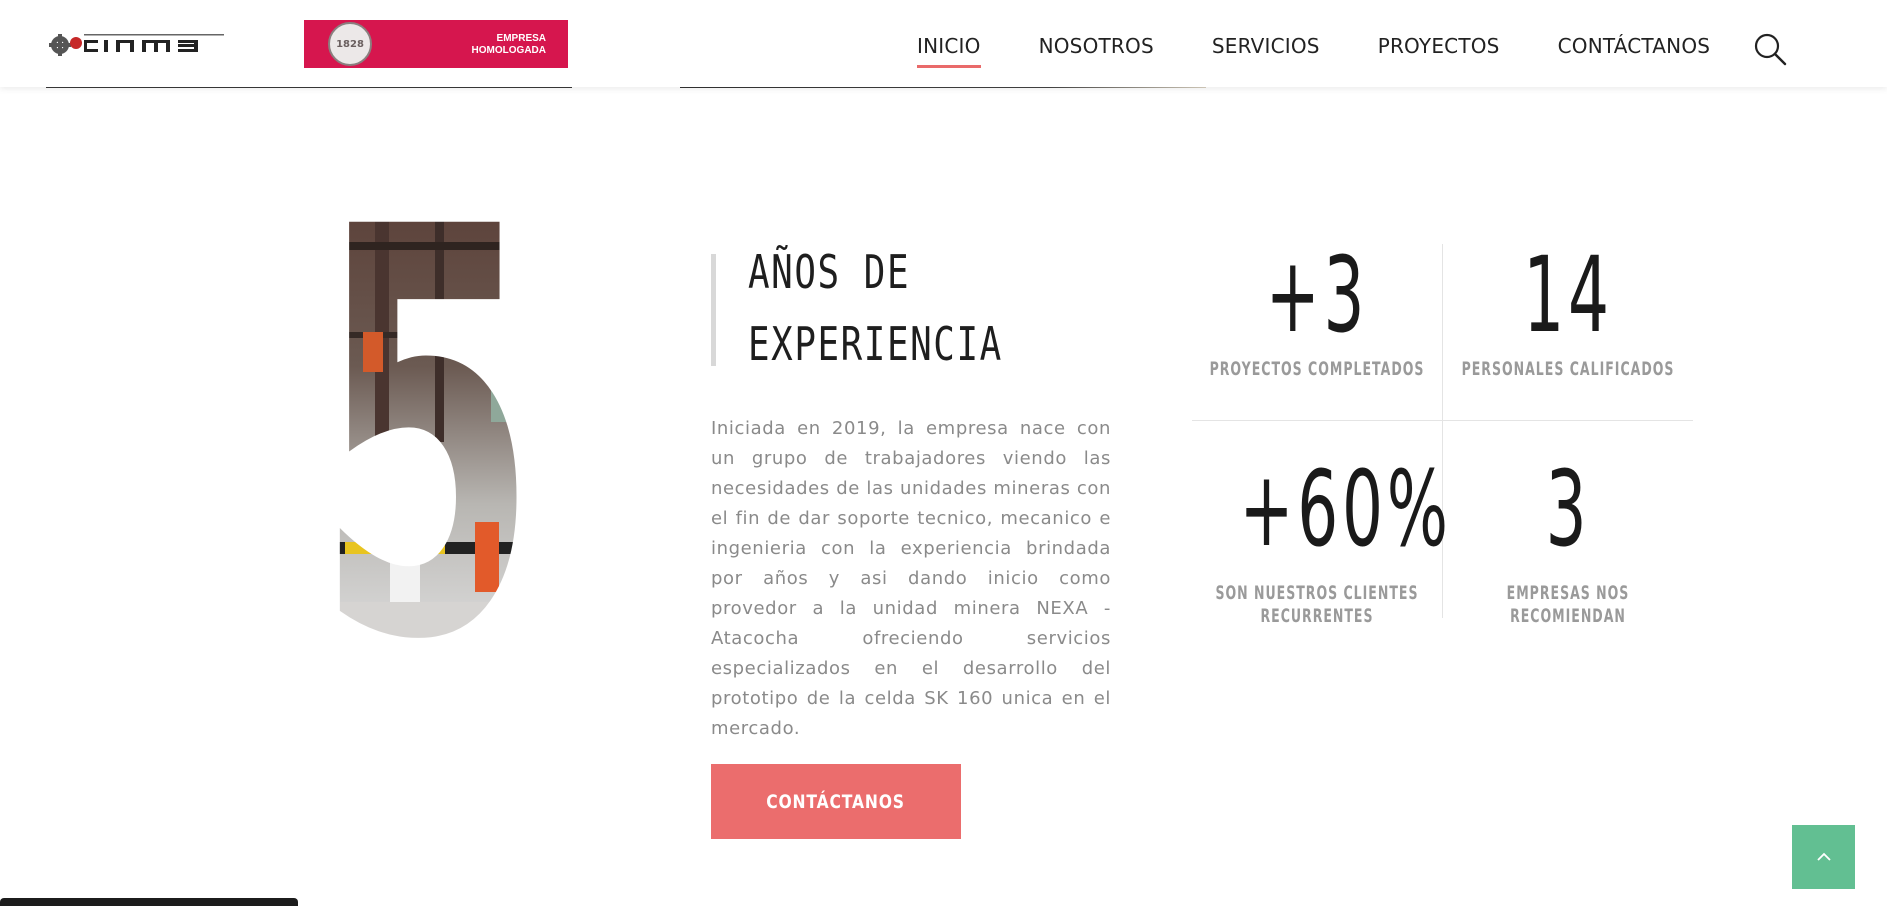  What do you see at coordinates (521, 38) in the screenshot?
I see `bv-caption-line1: EMPRESA` at bounding box center [521, 38].